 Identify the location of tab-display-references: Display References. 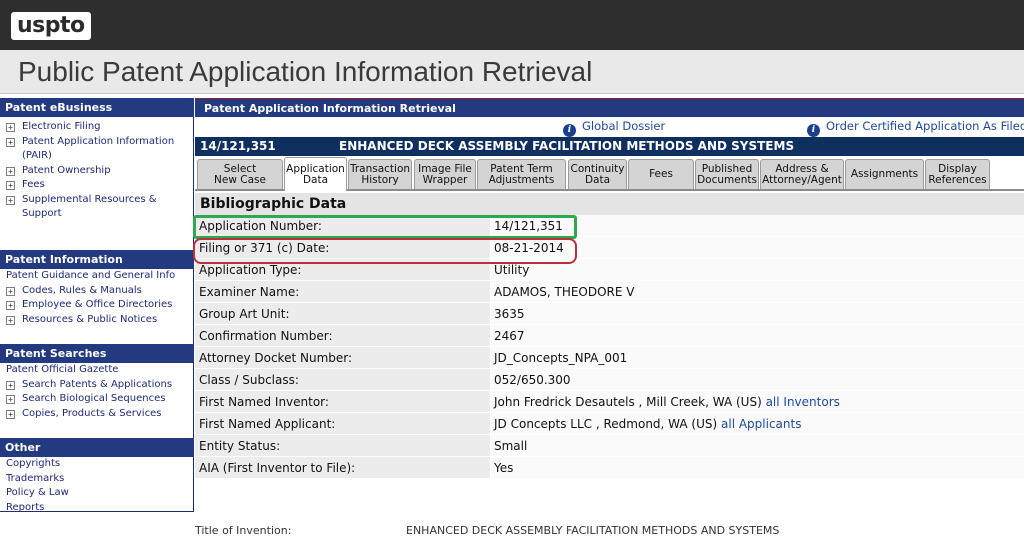
(957, 174).